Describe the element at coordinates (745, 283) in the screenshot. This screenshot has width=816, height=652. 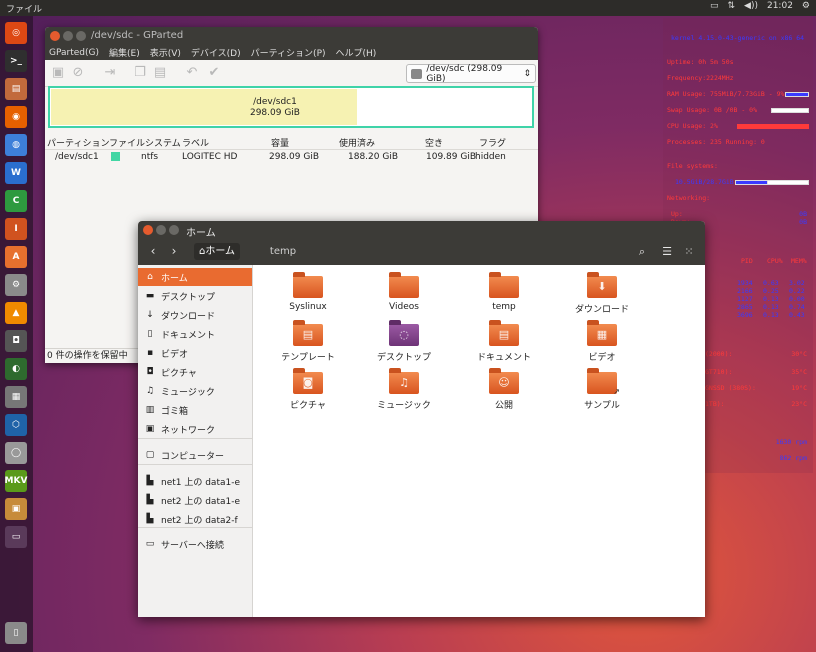
I see `top-row-pid: 1934` at that location.